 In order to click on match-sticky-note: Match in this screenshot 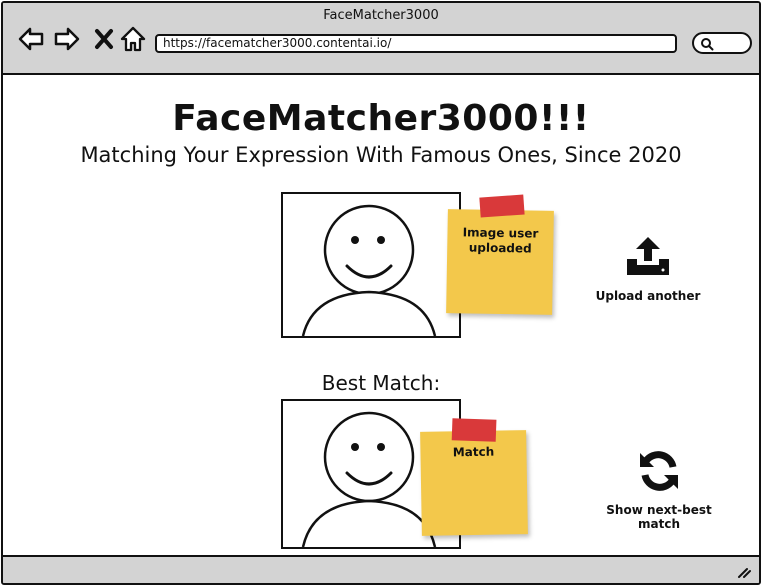, I will do `click(474, 477)`.